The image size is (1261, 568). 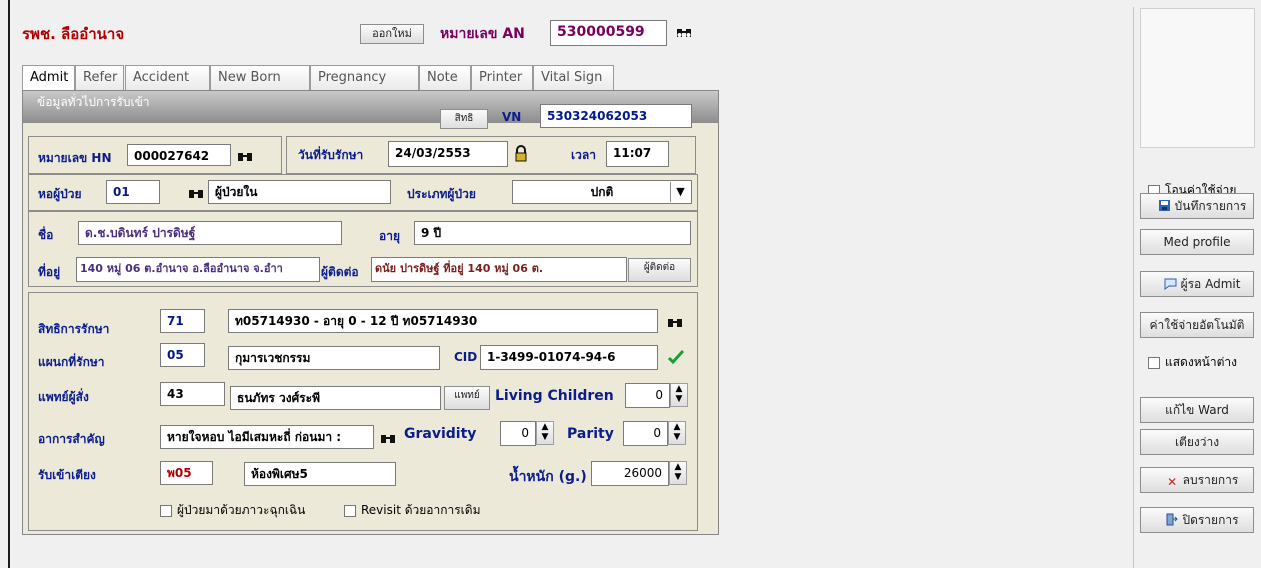 I want to click on contact-input: ดนัย ปารดิษฐ์ ที่อยู่ 140 หมู่ 06 ต., so click(x=499, y=269).